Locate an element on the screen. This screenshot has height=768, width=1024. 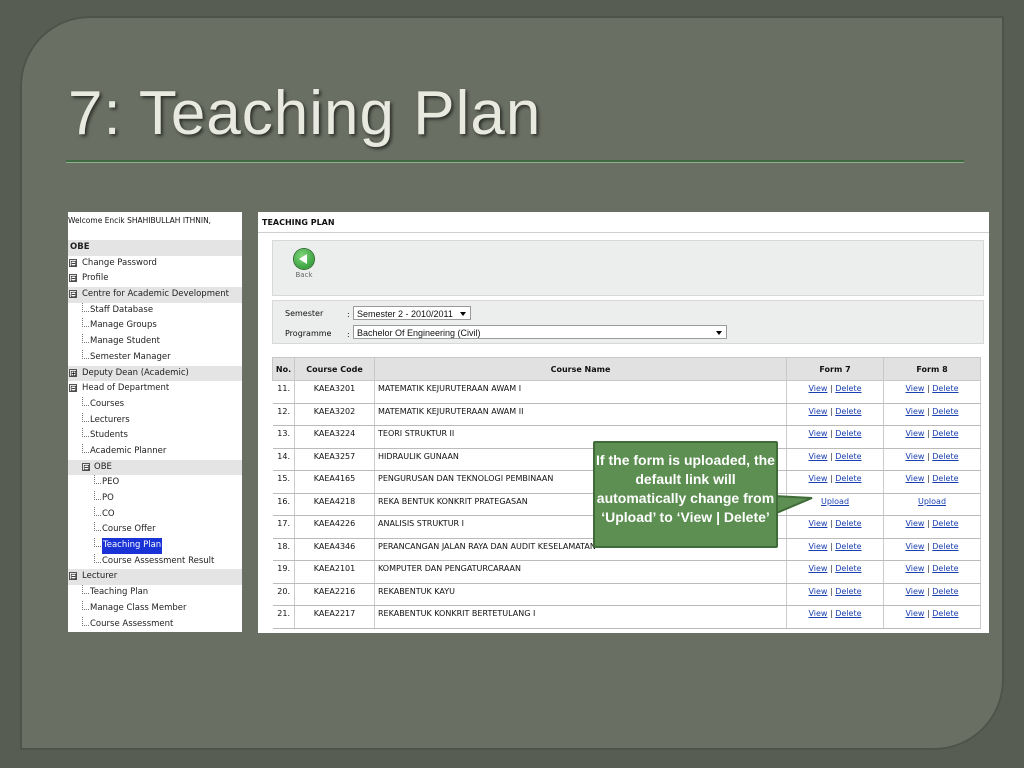
sidebar-item-course-assessment-result: Course Assessment Result is located at coordinates (155, 561).